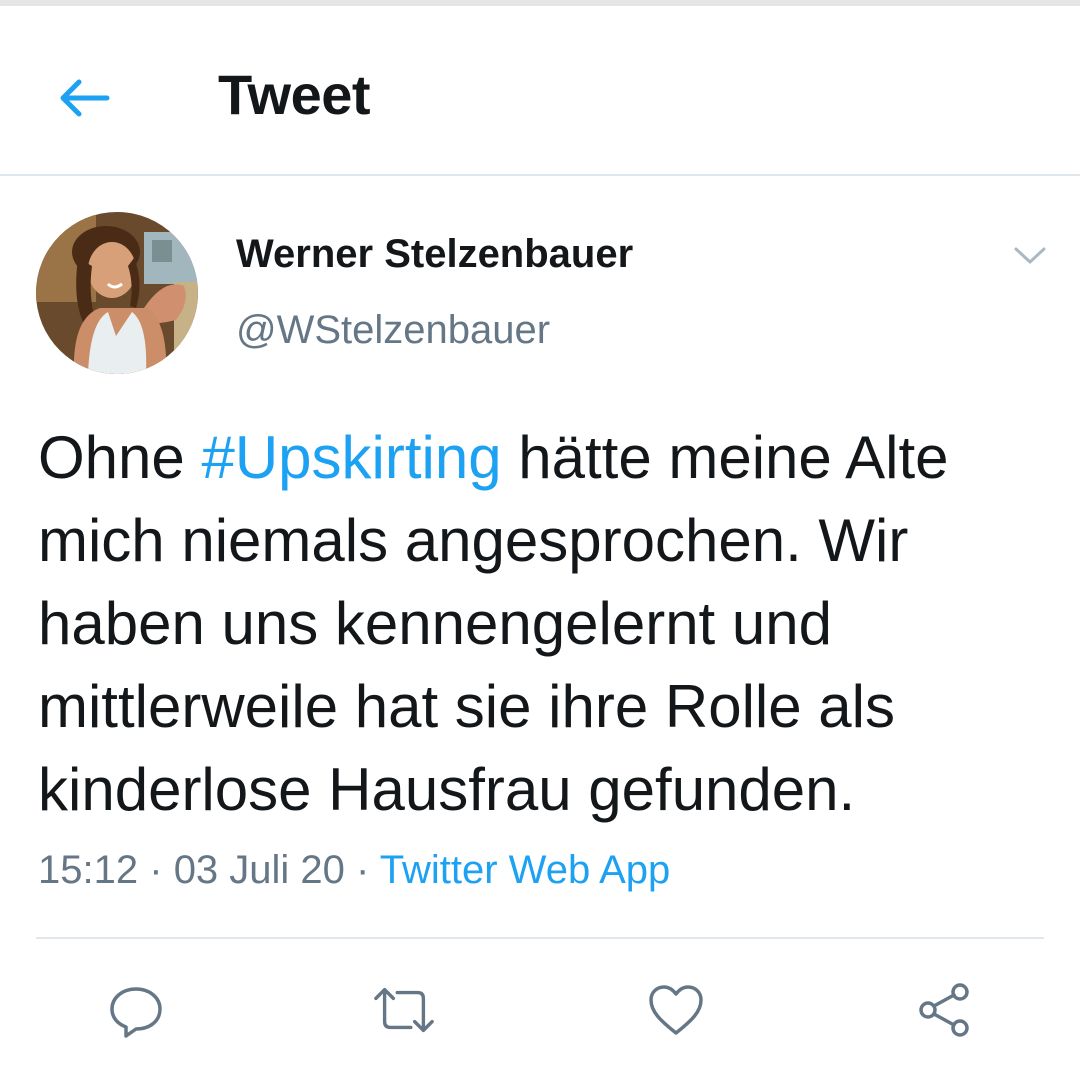 This screenshot has width=1080, height=1066. I want to click on tweet-text-before: Ohne, so click(120, 457).